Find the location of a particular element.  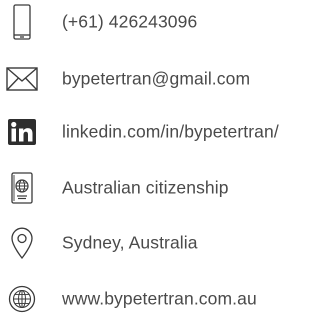

email-link: bypetertran@gmail.com is located at coordinates (156, 79).